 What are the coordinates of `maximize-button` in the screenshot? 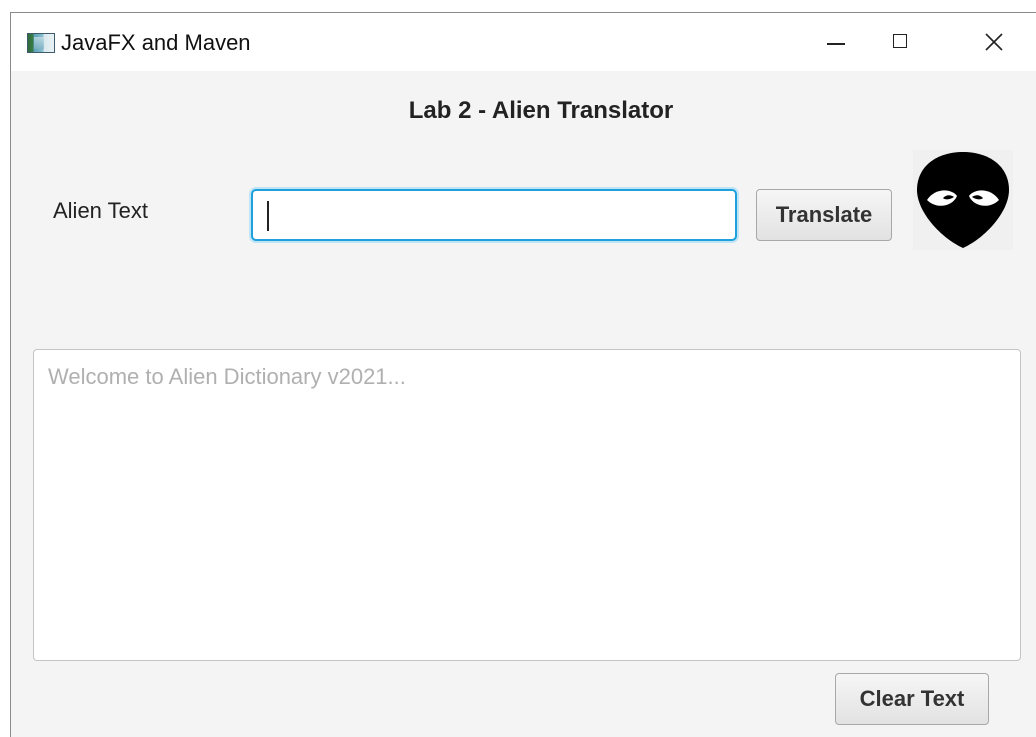 It's located at (901, 42).